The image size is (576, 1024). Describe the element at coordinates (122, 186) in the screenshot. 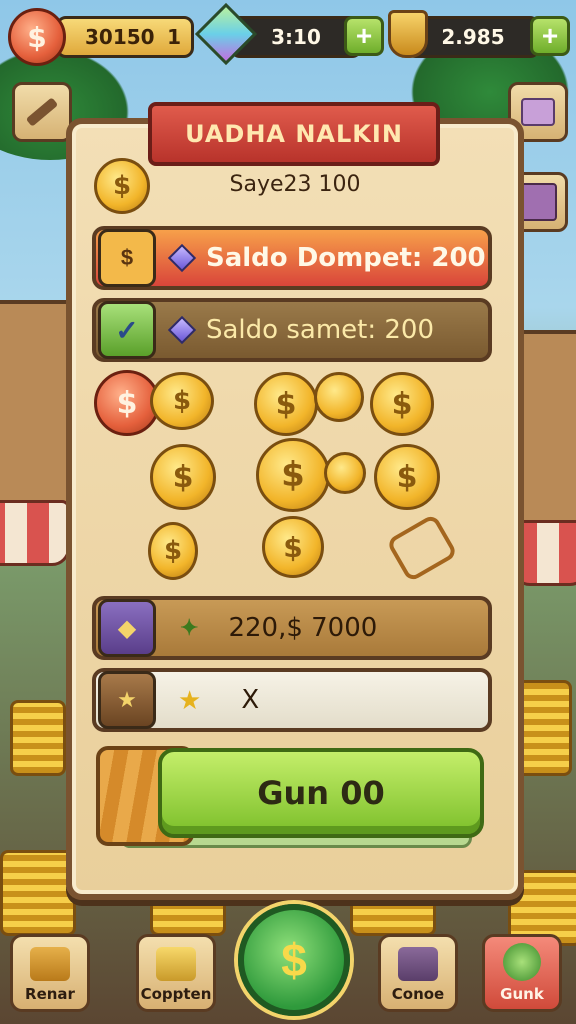

I see `header-coin-icon: $` at that location.